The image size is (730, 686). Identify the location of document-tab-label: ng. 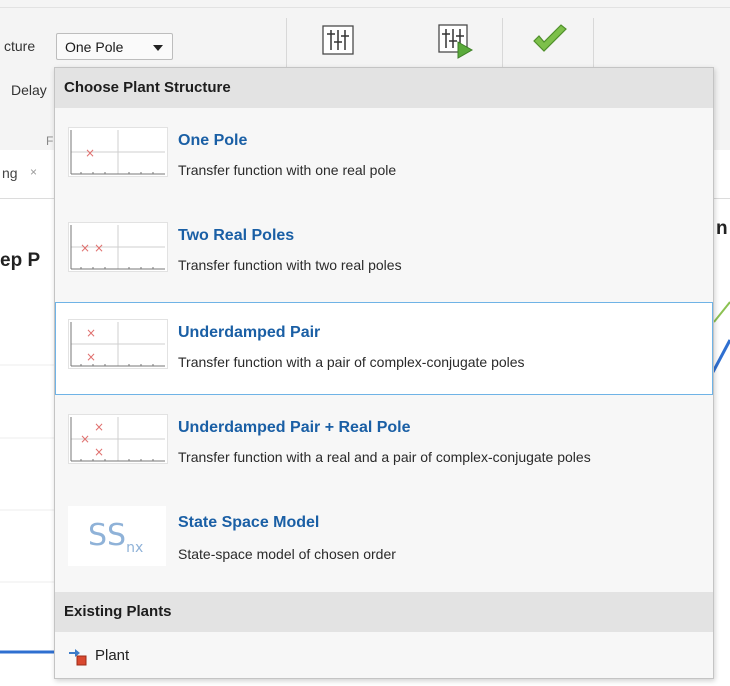
(10, 173).